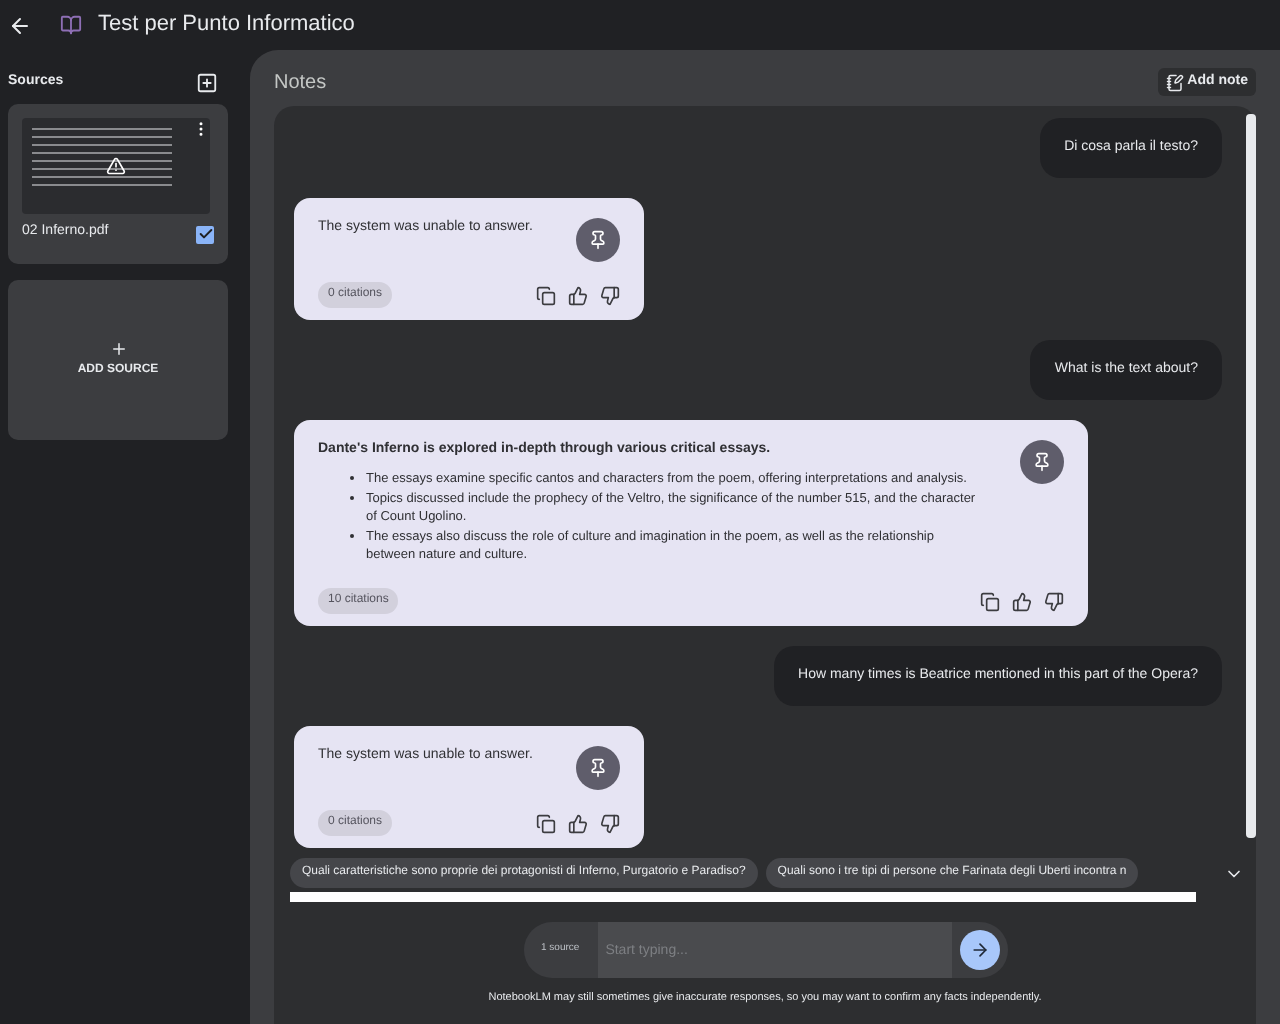 The height and width of the screenshot is (1024, 1280). What do you see at coordinates (116, 166) in the screenshot?
I see `warning-icon` at bounding box center [116, 166].